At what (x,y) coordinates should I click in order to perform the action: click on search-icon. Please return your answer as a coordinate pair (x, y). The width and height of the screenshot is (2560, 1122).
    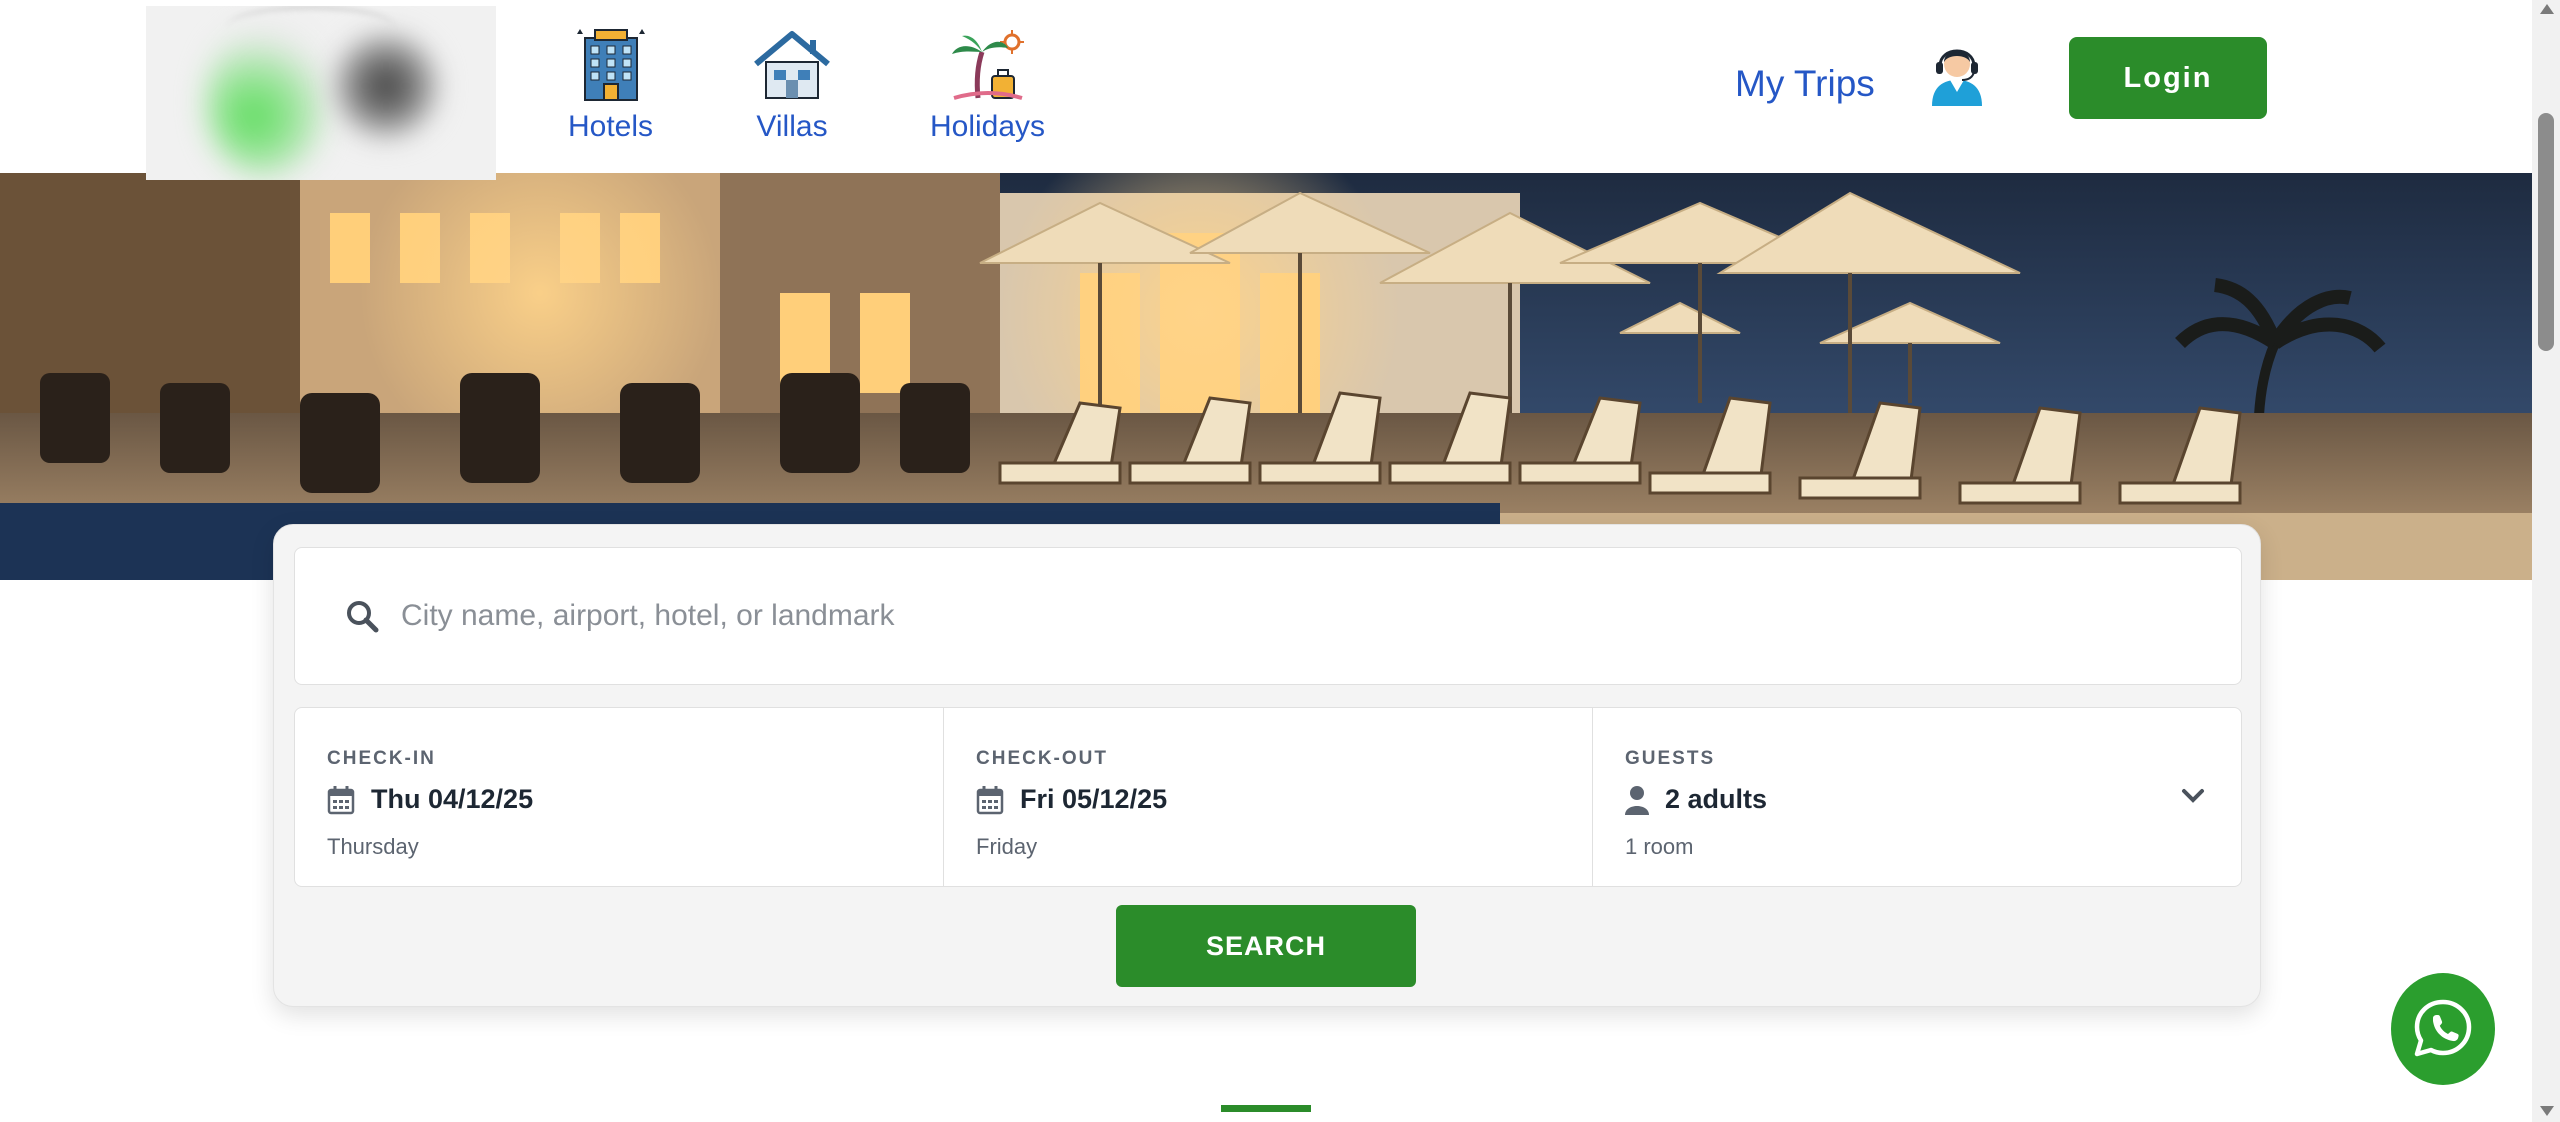
    Looking at the image, I should click on (363, 617).